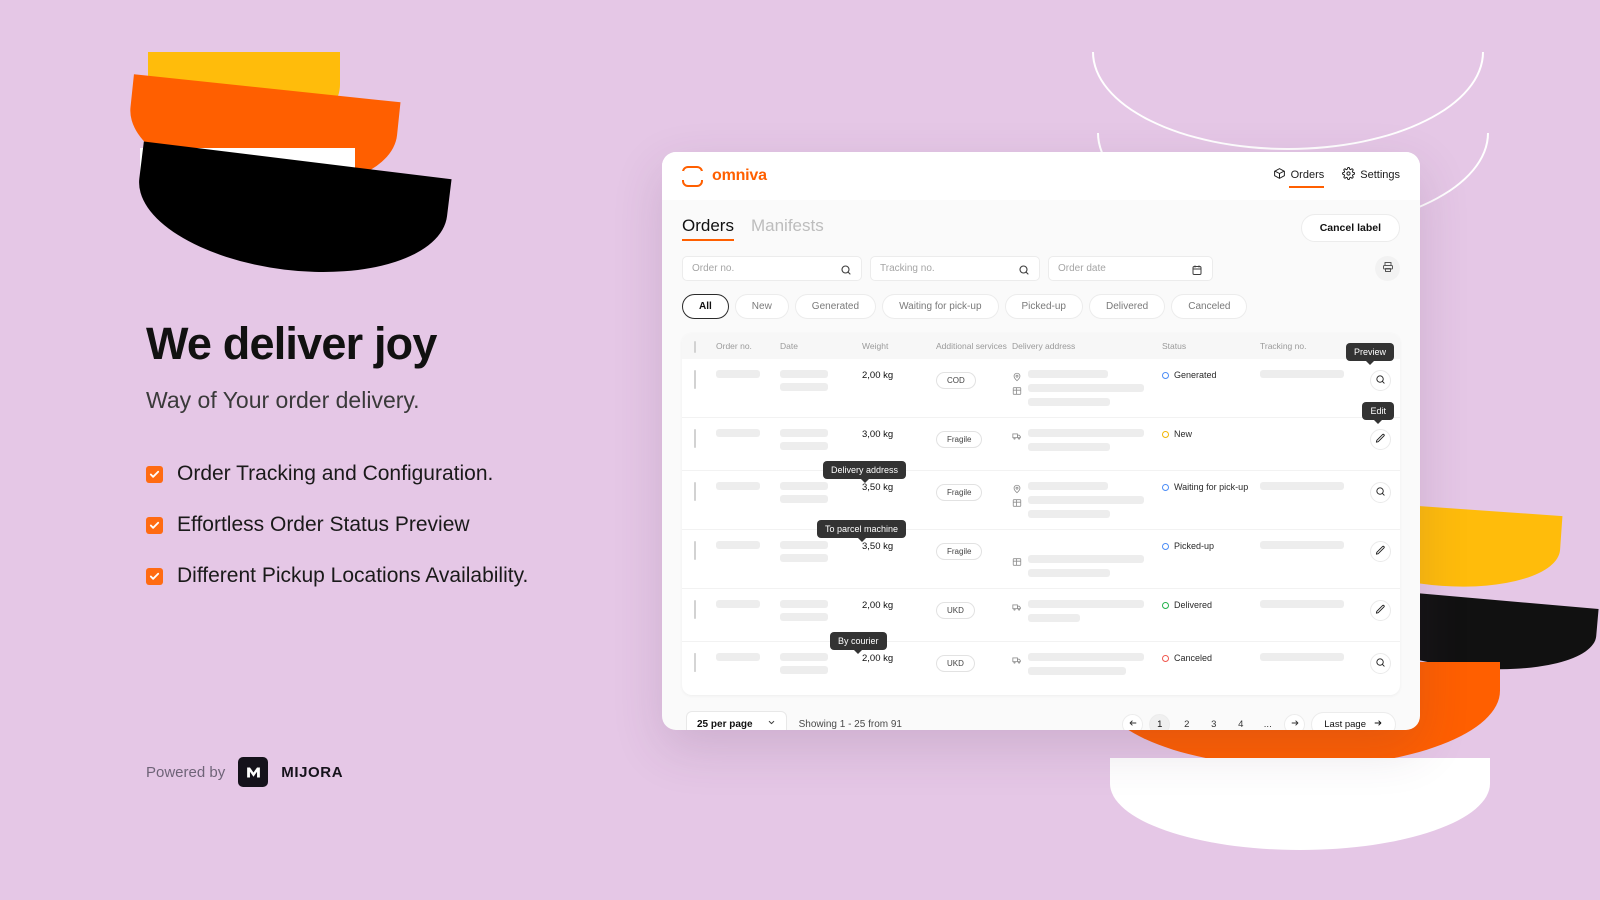 The width and height of the screenshot is (1600, 900). Describe the element at coordinates (1211, 434) in the screenshot. I see `cell-status: New` at that location.